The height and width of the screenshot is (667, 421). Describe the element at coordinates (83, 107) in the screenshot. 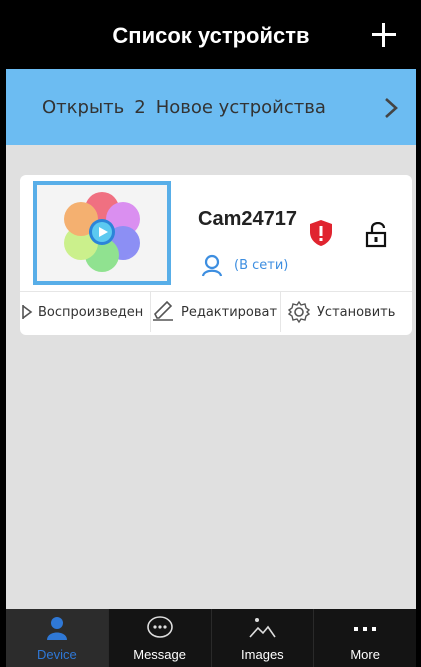

I see `banner-prefix: Открыть` at that location.